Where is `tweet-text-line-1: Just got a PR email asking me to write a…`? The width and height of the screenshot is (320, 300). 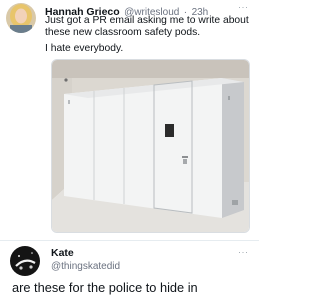 tweet-text-line-1: Just got a PR email asking me to write a… is located at coordinates (147, 20).